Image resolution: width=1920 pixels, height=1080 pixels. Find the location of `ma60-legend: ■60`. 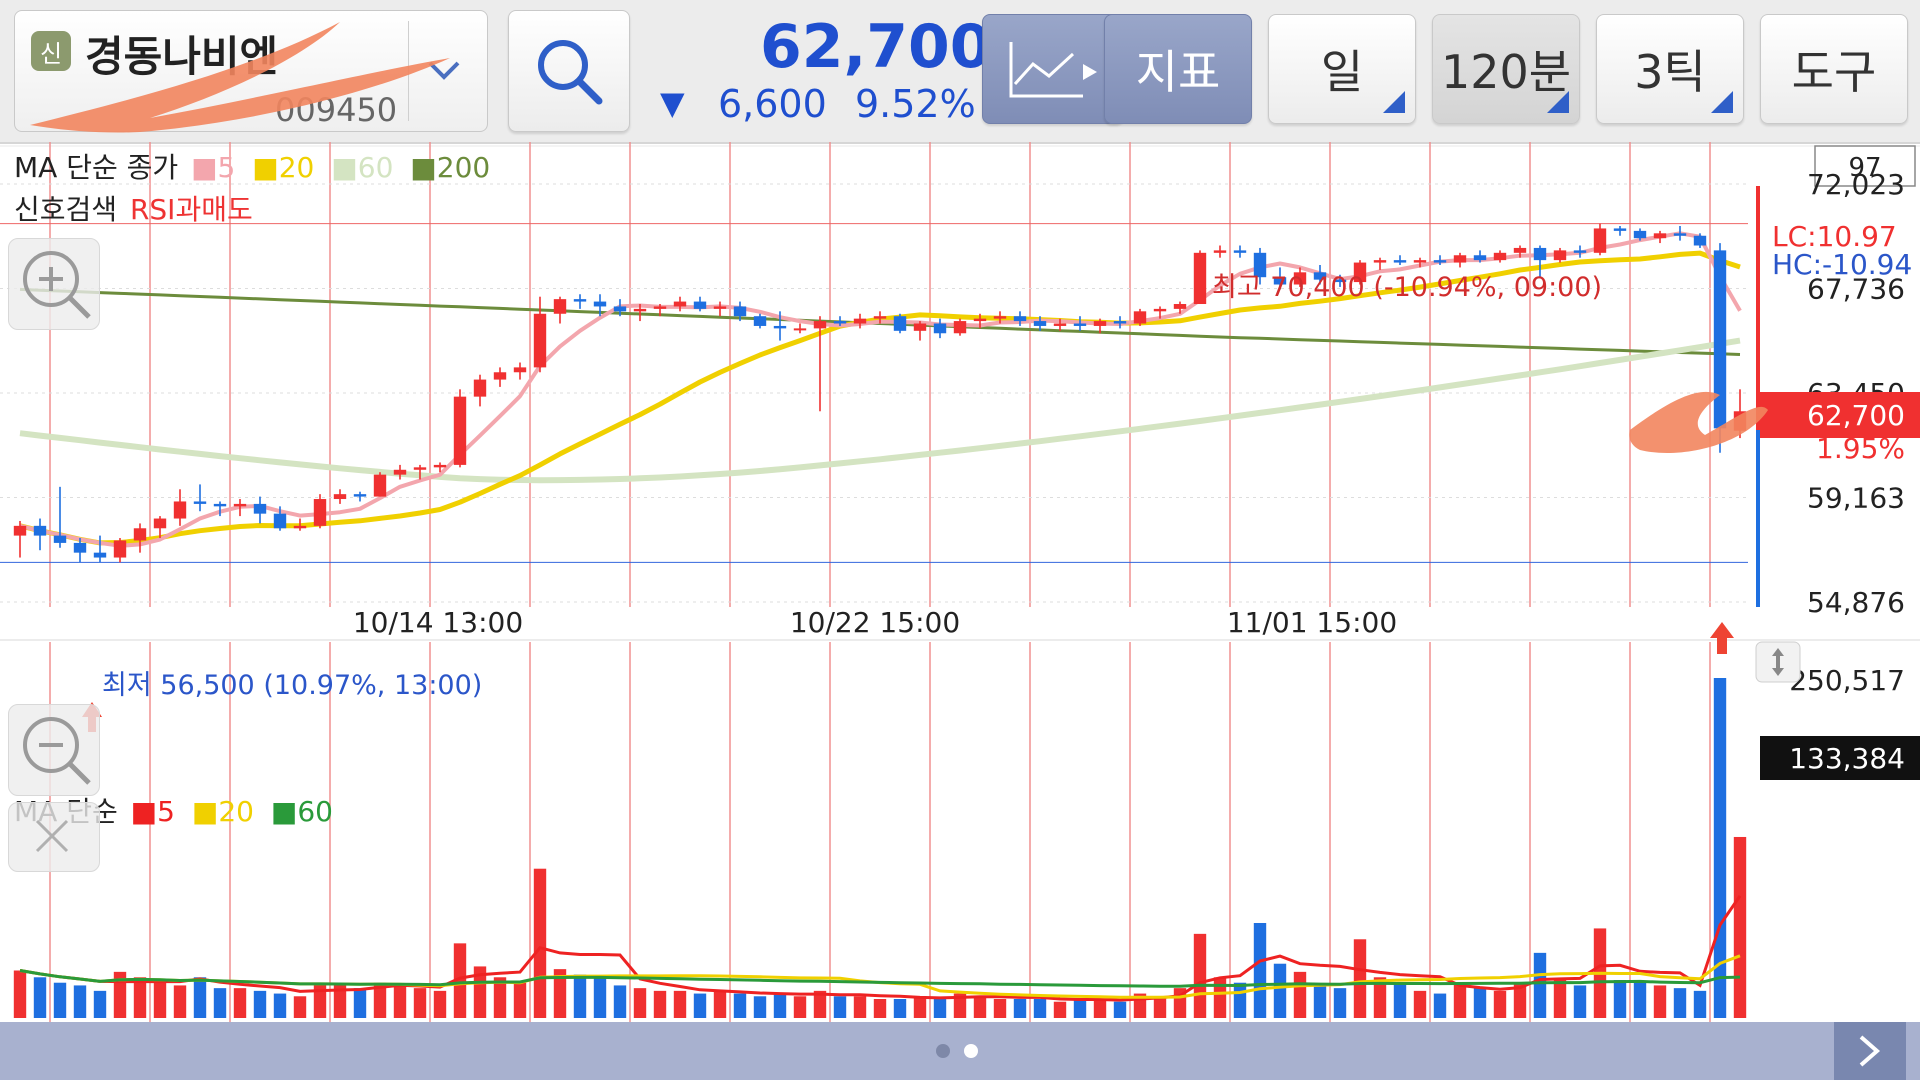

ma60-legend: ■60 is located at coordinates (362, 167).